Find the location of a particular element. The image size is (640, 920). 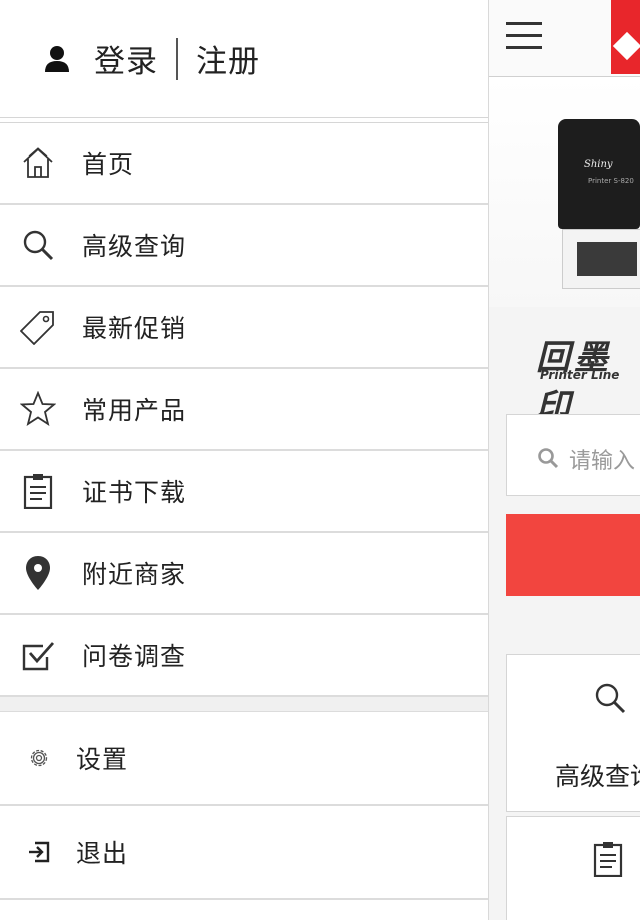

menu-item-promotions: 最新促销 is located at coordinates (244, 328).